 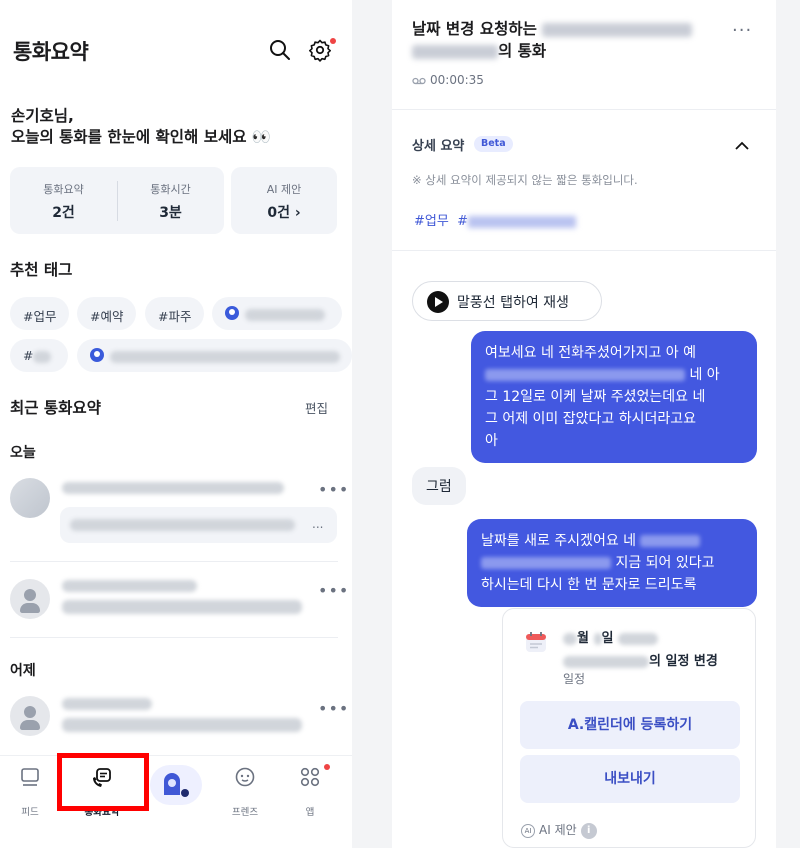 What do you see at coordinates (245, 792) in the screenshot?
I see `nav-friends: 프렌즈` at bounding box center [245, 792].